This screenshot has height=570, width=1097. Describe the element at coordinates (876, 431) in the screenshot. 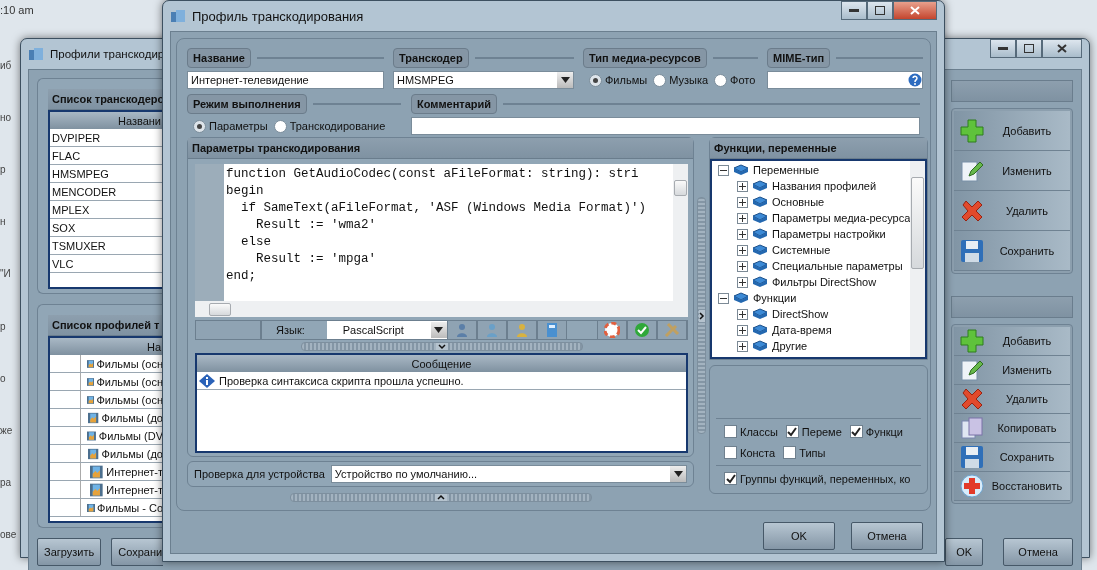

I see `checkbox-label: Функци` at that location.